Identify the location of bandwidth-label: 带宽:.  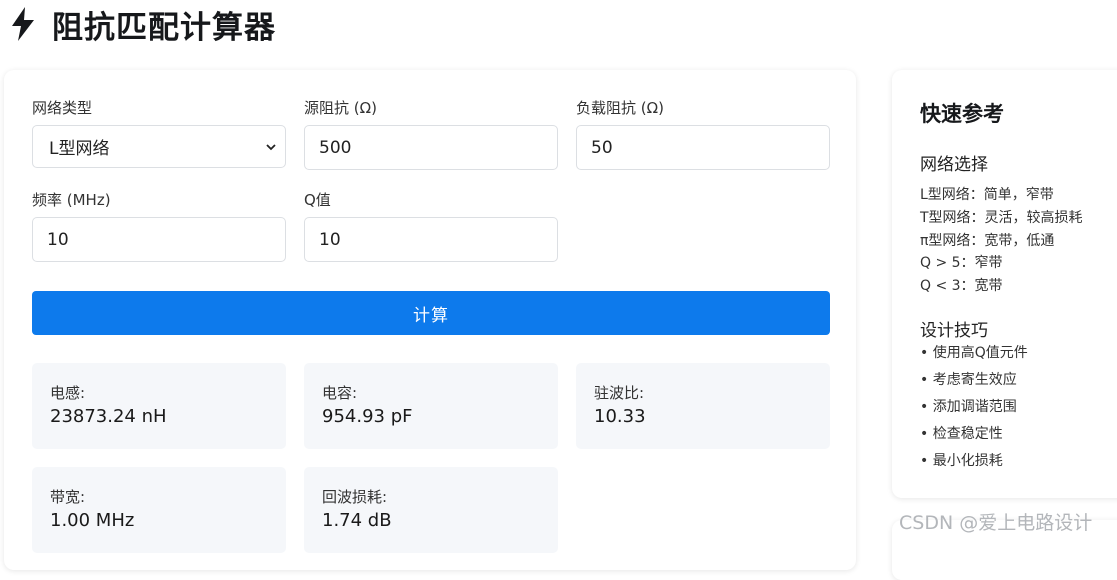
(68, 497).